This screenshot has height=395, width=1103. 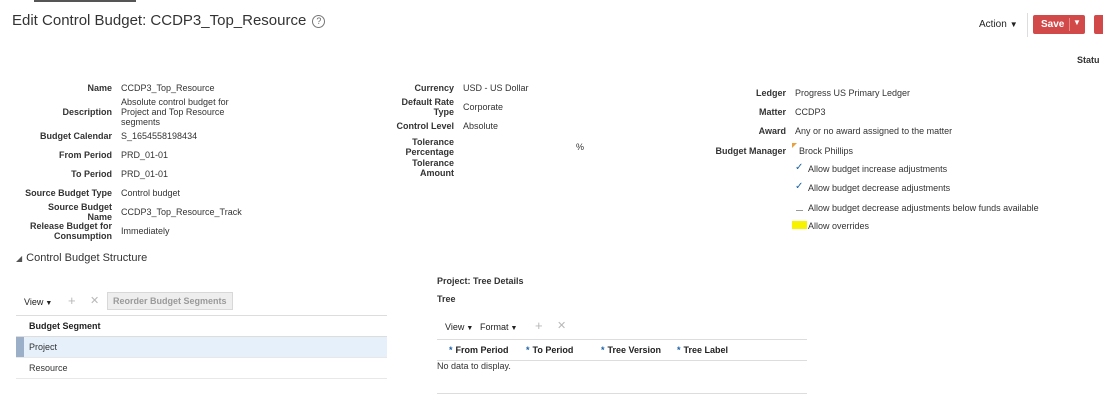 I want to click on option-allow-overrides-label: Allow overrides, so click(x=839, y=226).